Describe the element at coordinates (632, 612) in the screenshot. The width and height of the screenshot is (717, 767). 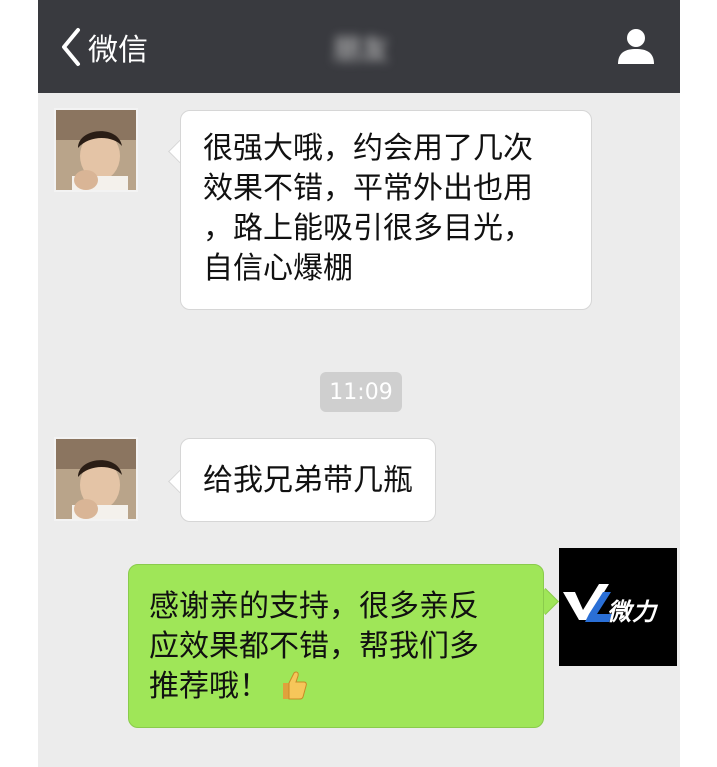
I see `logo-text: 微力` at that location.